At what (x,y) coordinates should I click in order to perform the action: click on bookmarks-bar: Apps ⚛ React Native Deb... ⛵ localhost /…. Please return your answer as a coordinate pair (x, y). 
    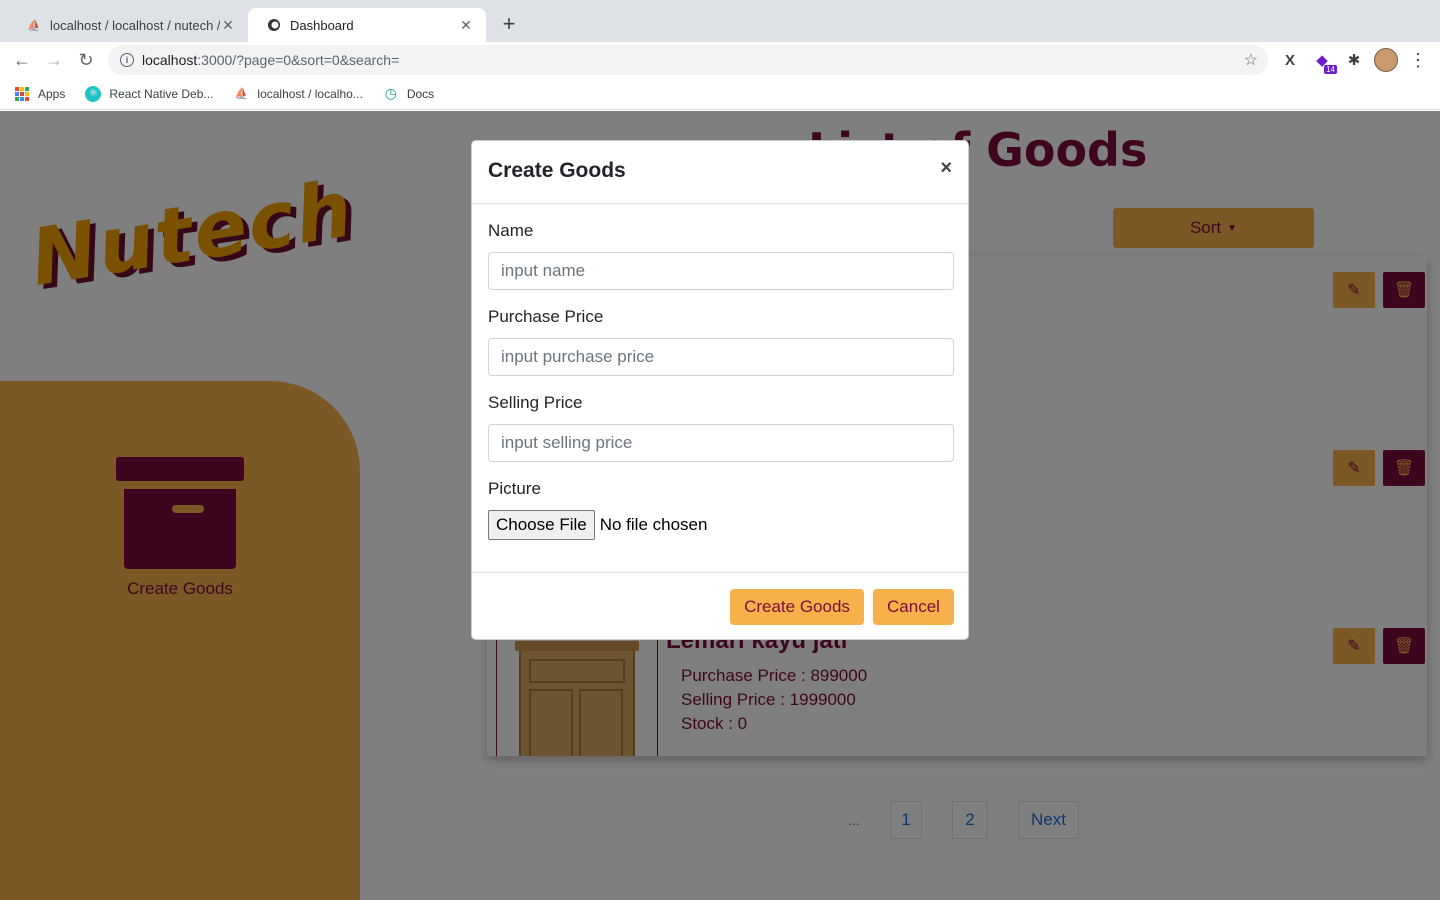
    Looking at the image, I should click on (720, 94).